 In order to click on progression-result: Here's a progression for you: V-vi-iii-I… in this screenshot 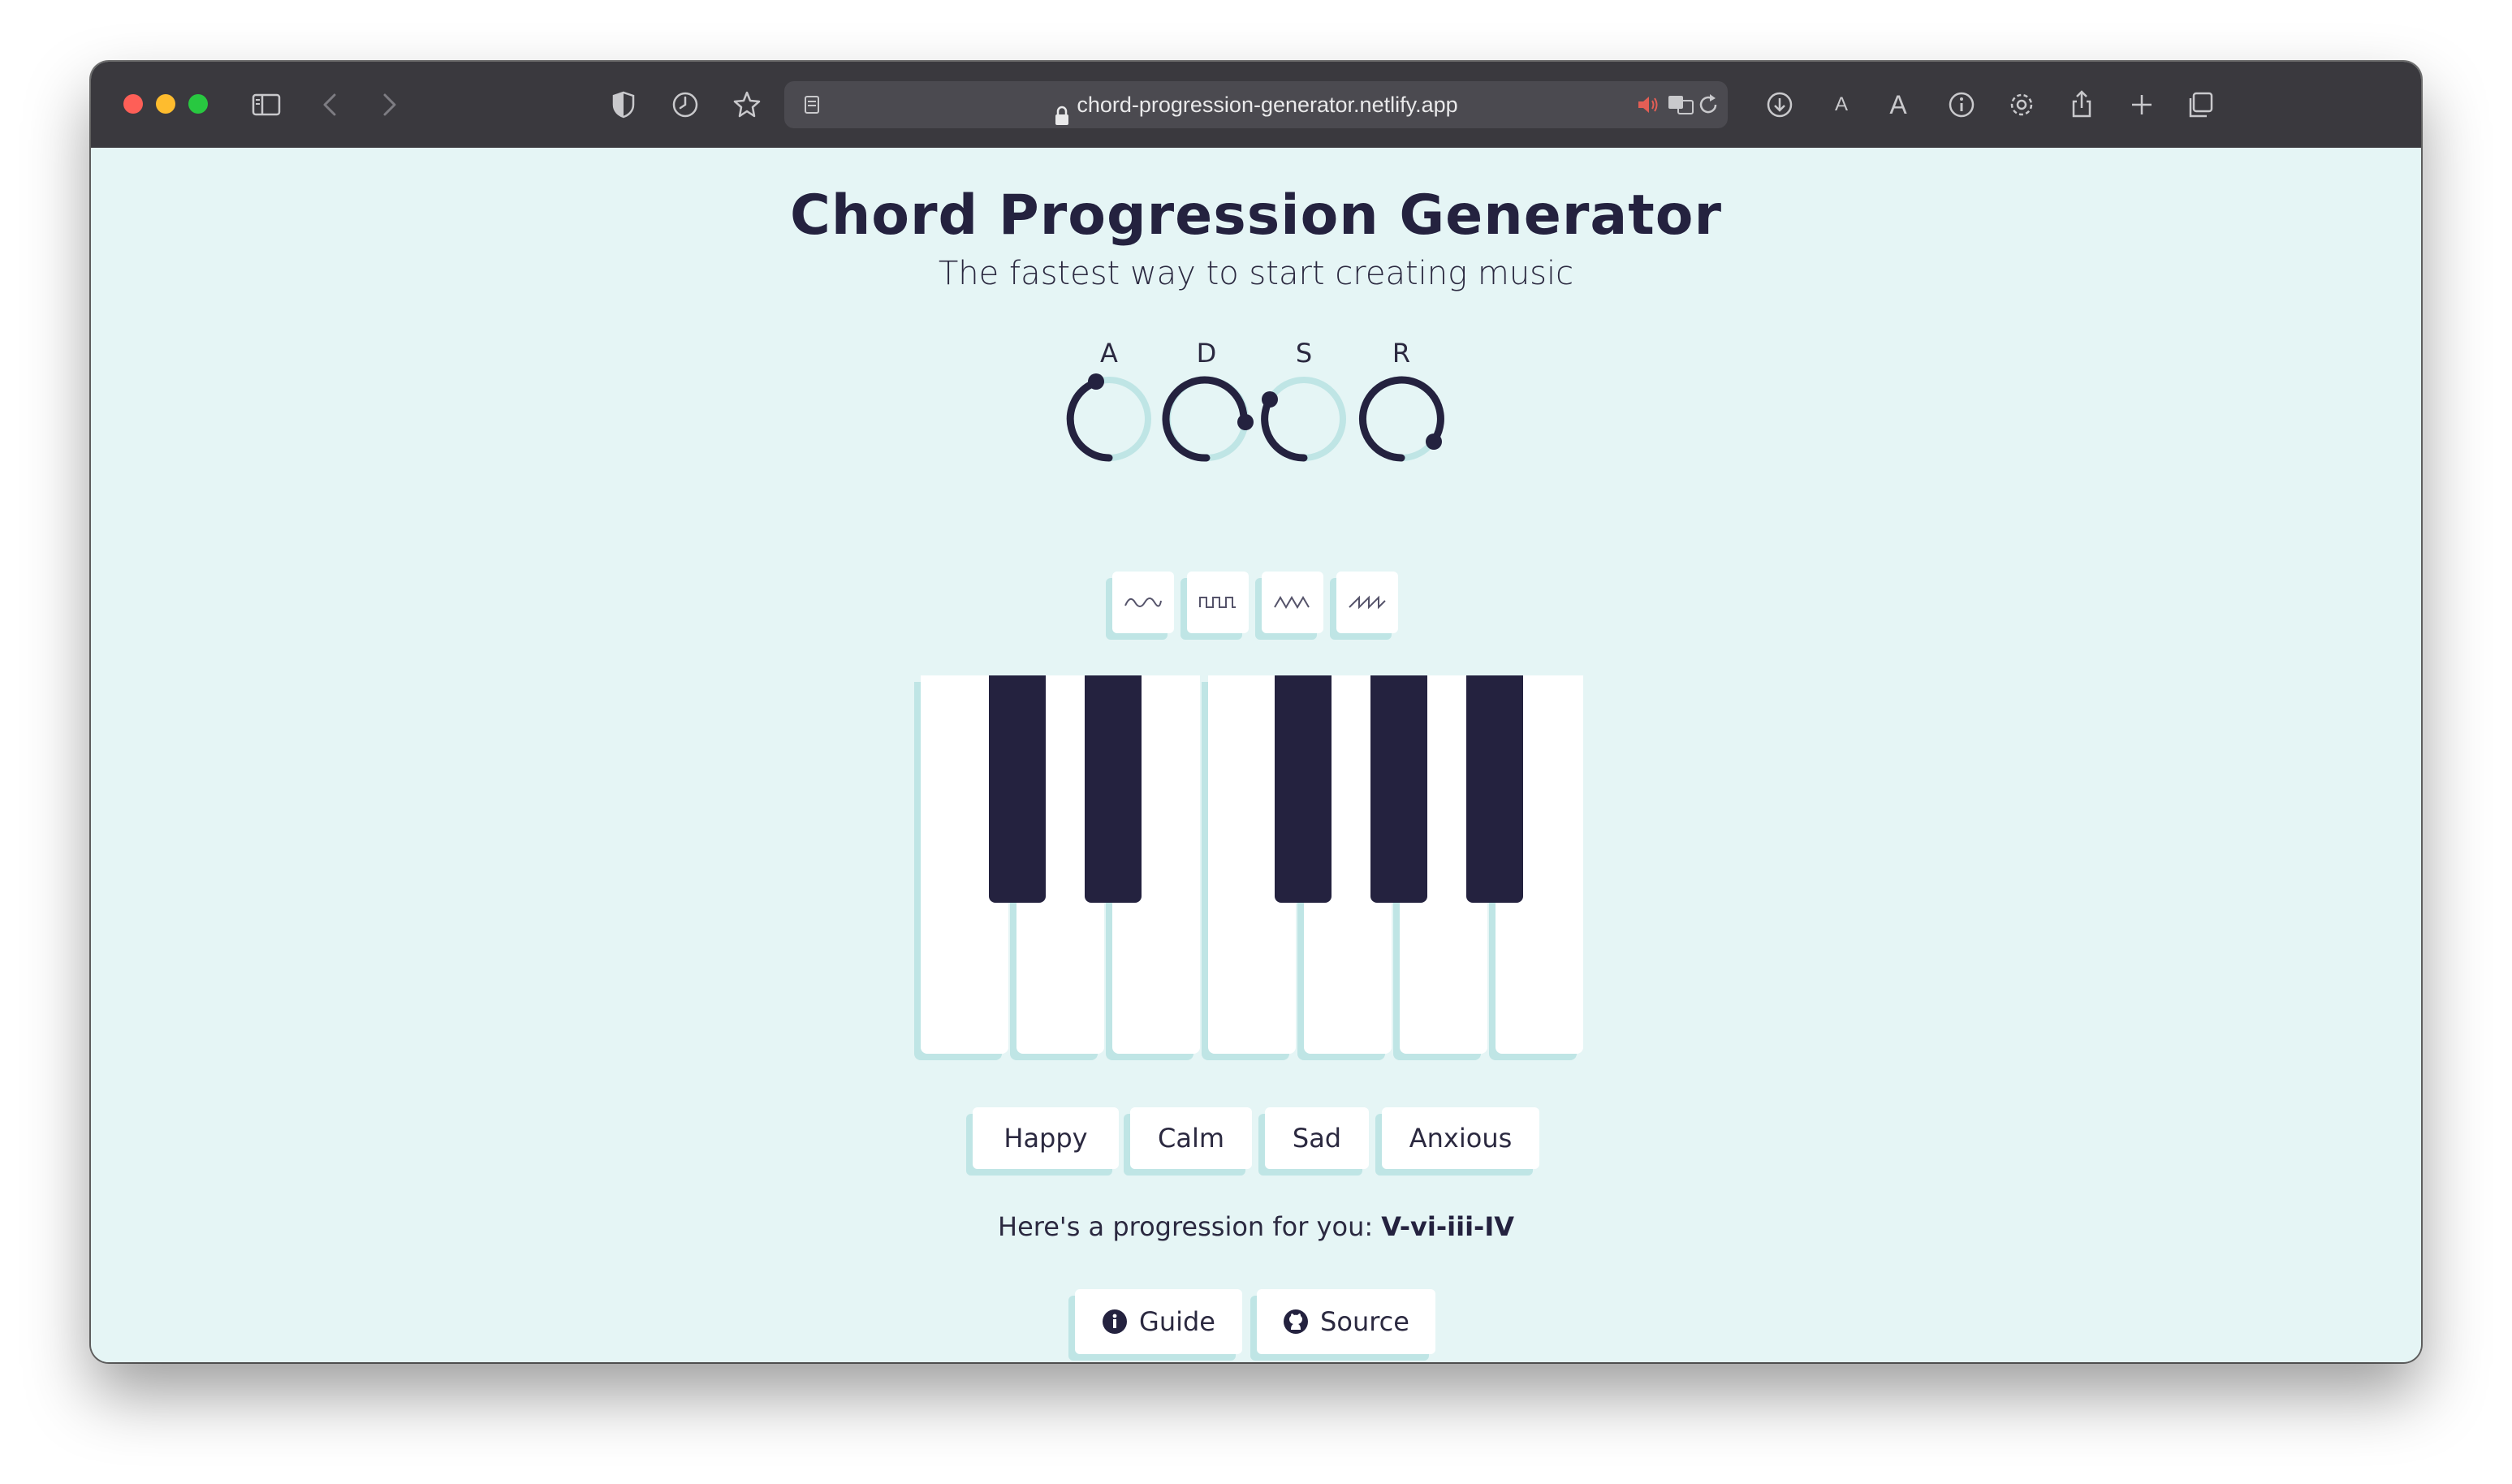, I will do `click(1256, 1226)`.